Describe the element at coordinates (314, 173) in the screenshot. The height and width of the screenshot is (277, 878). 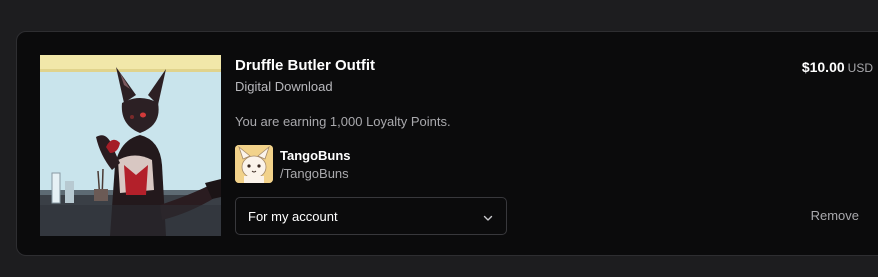
I see `seller-handle: /TangoBuns` at that location.